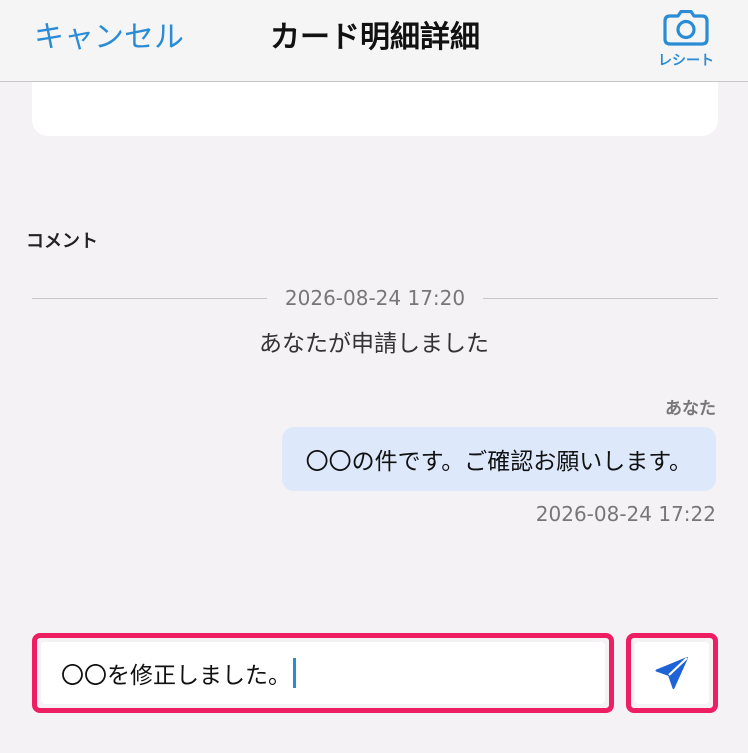 The width and height of the screenshot is (748, 753). I want to click on comment-input: 〇〇を修正しました。, so click(323, 673).